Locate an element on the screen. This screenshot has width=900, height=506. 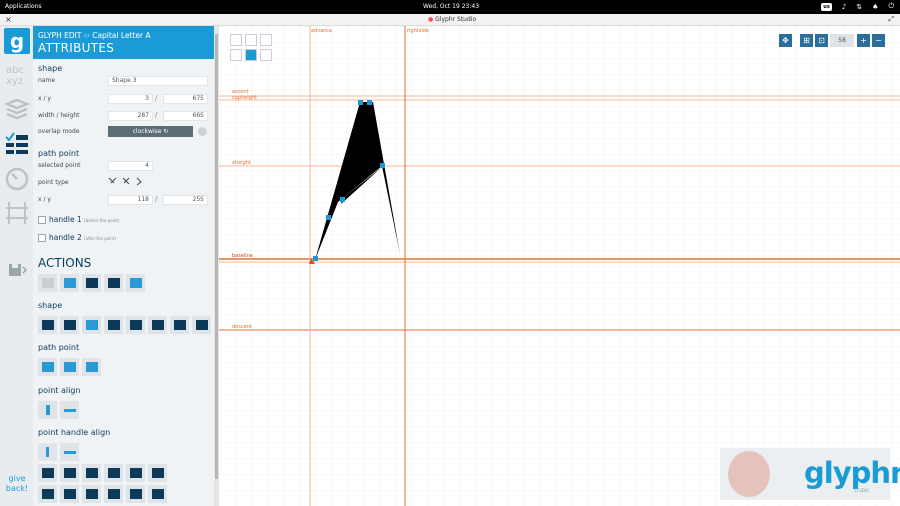
reverse-path-button is located at coordinates (91, 325).